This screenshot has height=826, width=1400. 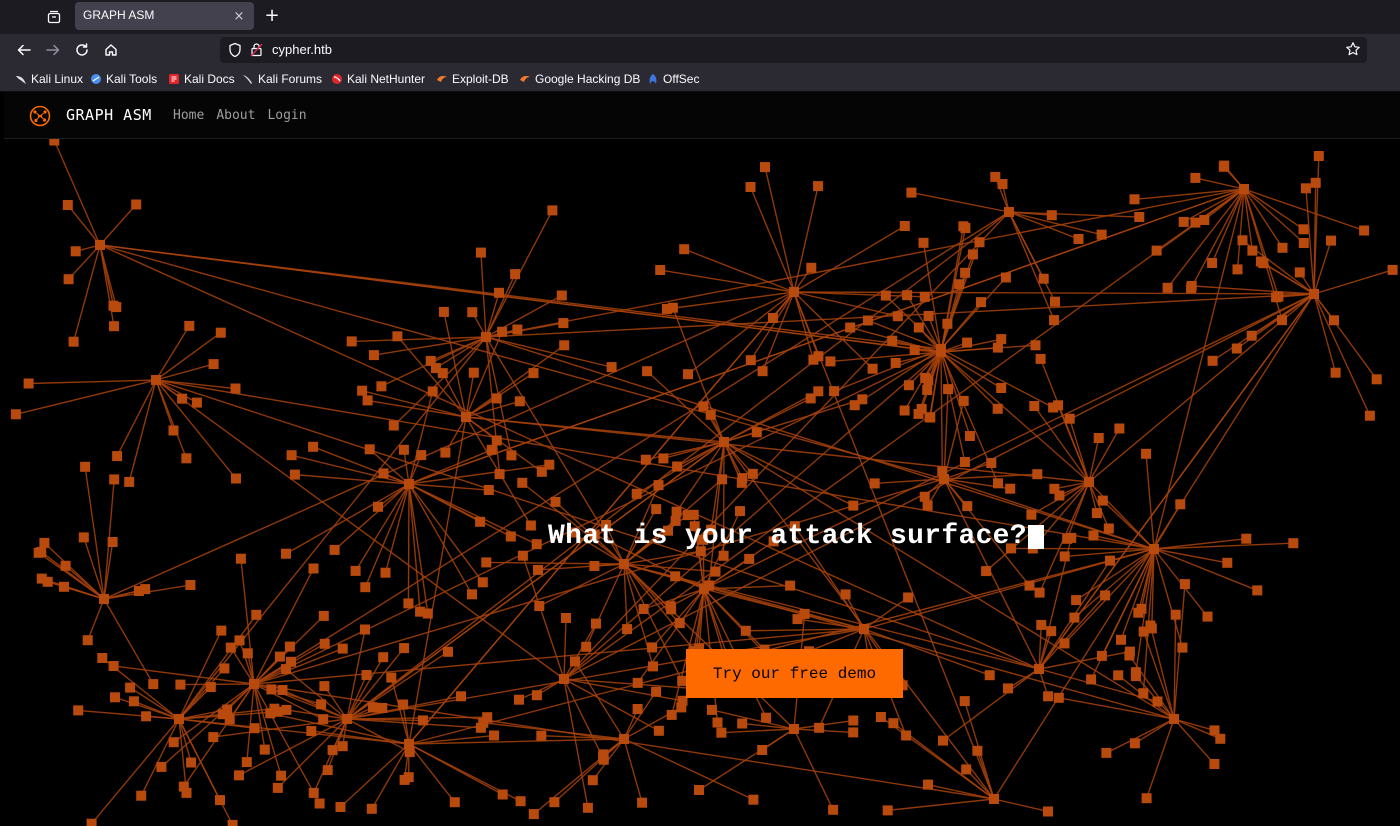 I want to click on kali-docs-icon, so click(x=174, y=79).